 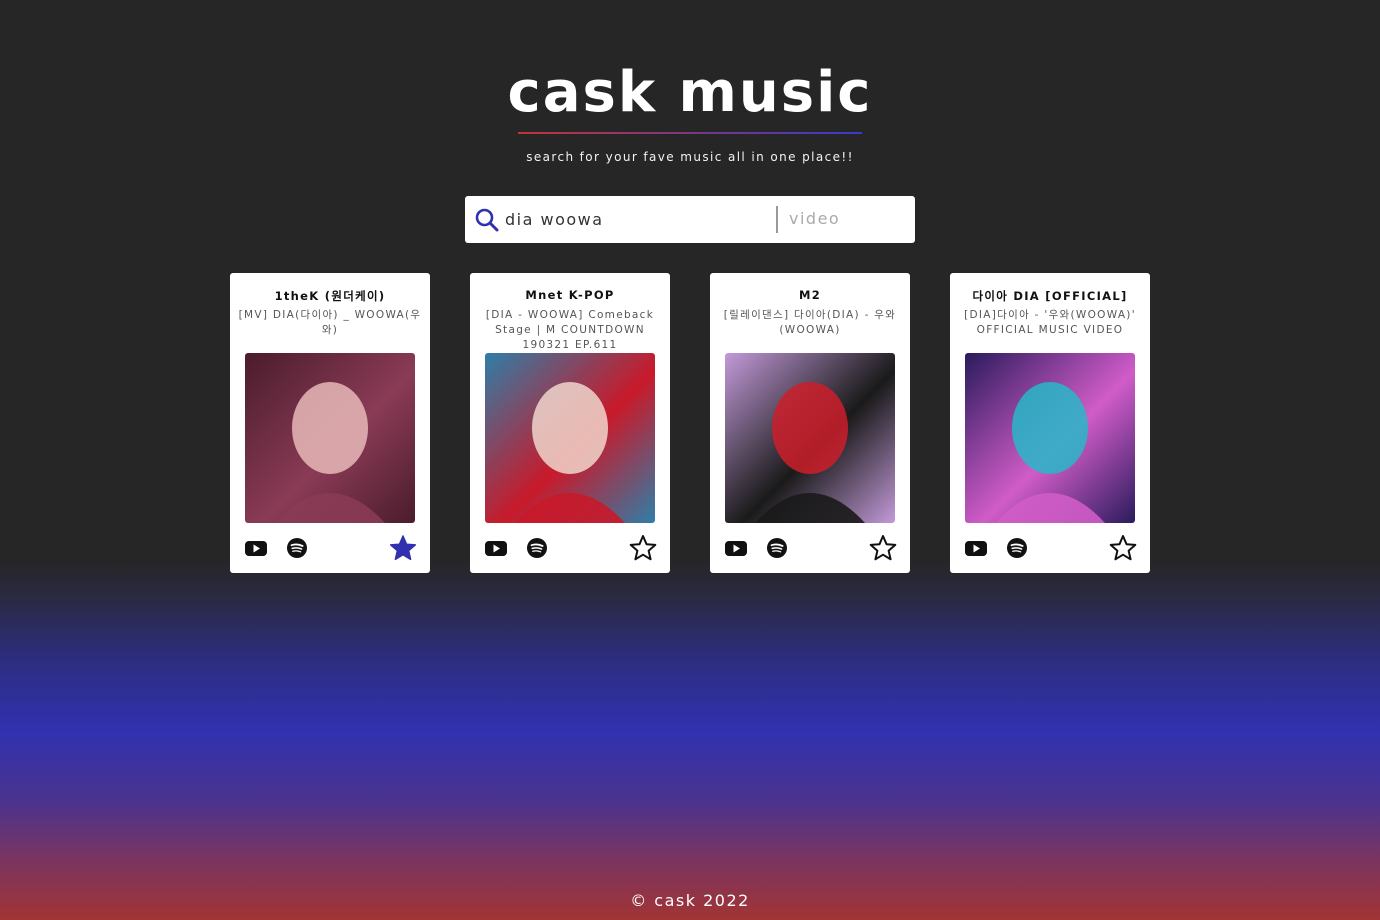 What do you see at coordinates (487, 220) in the screenshot?
I see `search-icon` at bounding box center [487, 220].